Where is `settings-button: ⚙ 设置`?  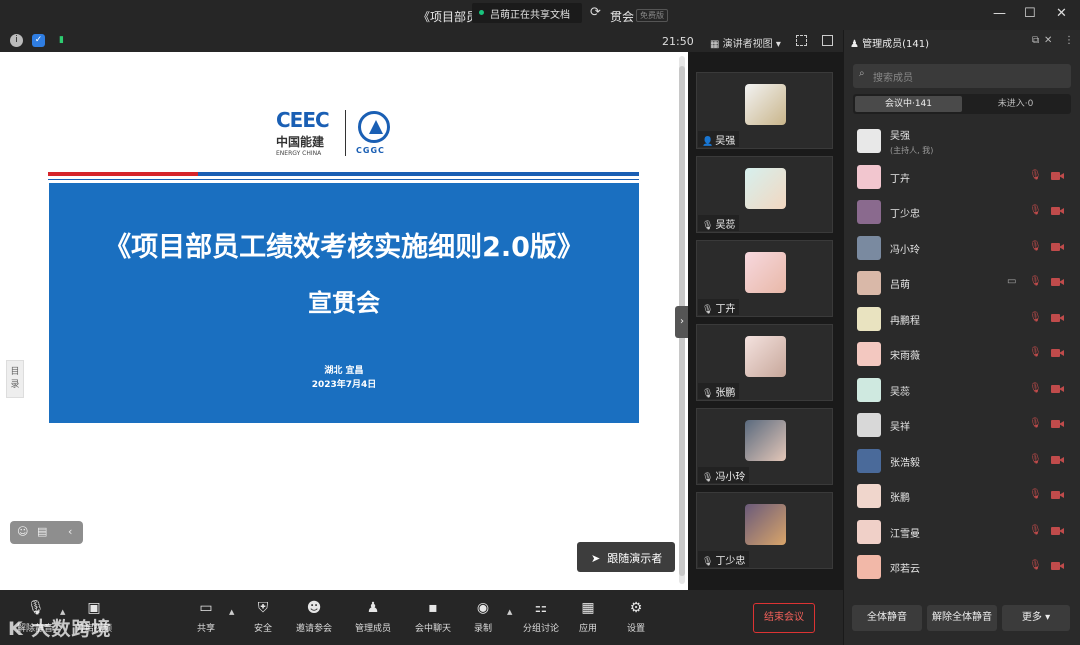 settings-button: ⚙ 设置 is located at coordinates (636, 617).